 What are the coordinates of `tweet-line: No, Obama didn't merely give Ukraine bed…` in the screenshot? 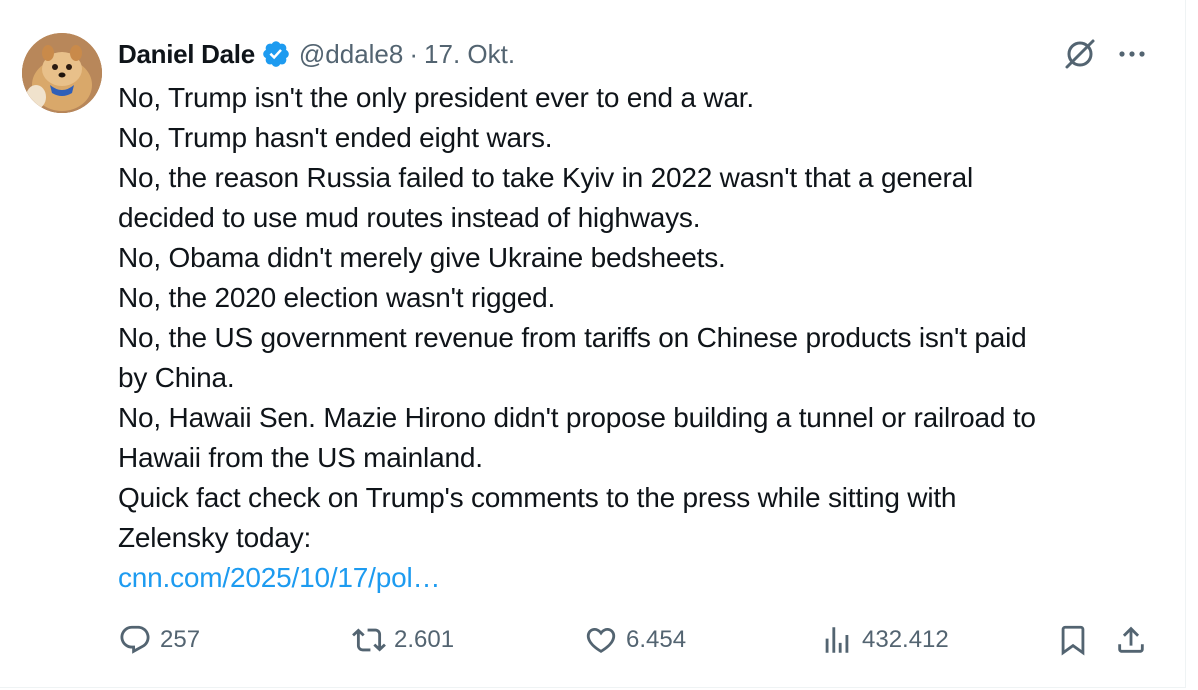 It's located at (422, 257).